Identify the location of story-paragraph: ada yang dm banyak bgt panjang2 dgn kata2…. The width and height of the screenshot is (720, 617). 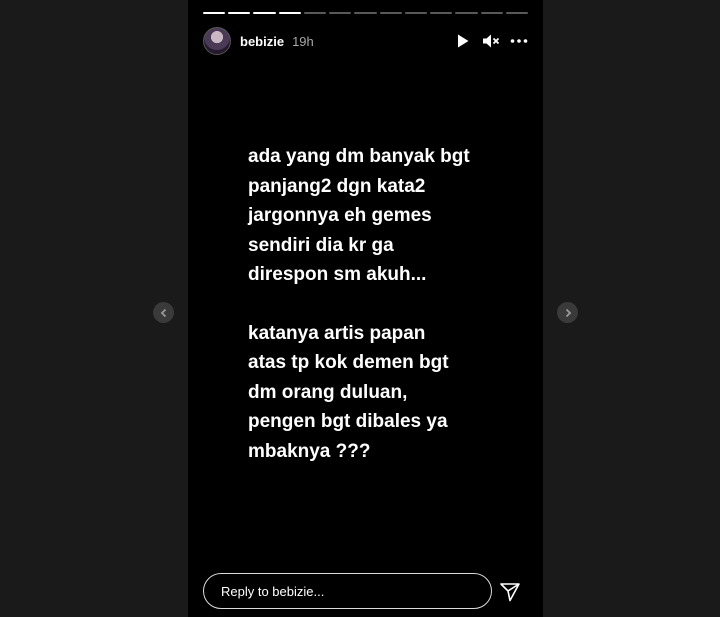
(383, 216).